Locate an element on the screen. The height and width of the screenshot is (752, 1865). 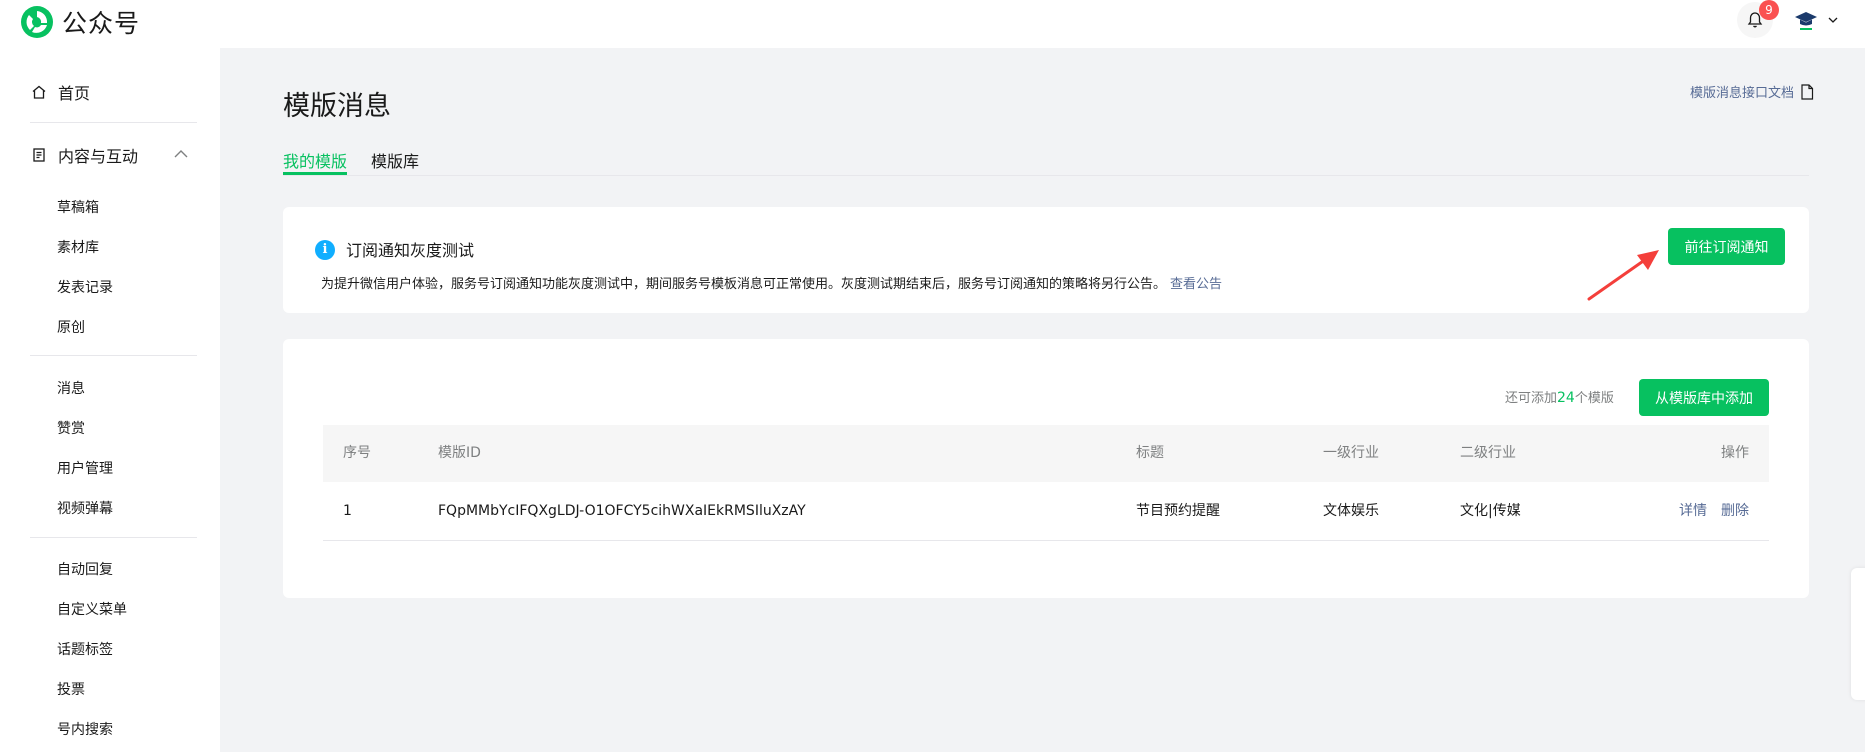
column-header-template-id: 模版ID is located at coordinates (459, 453).